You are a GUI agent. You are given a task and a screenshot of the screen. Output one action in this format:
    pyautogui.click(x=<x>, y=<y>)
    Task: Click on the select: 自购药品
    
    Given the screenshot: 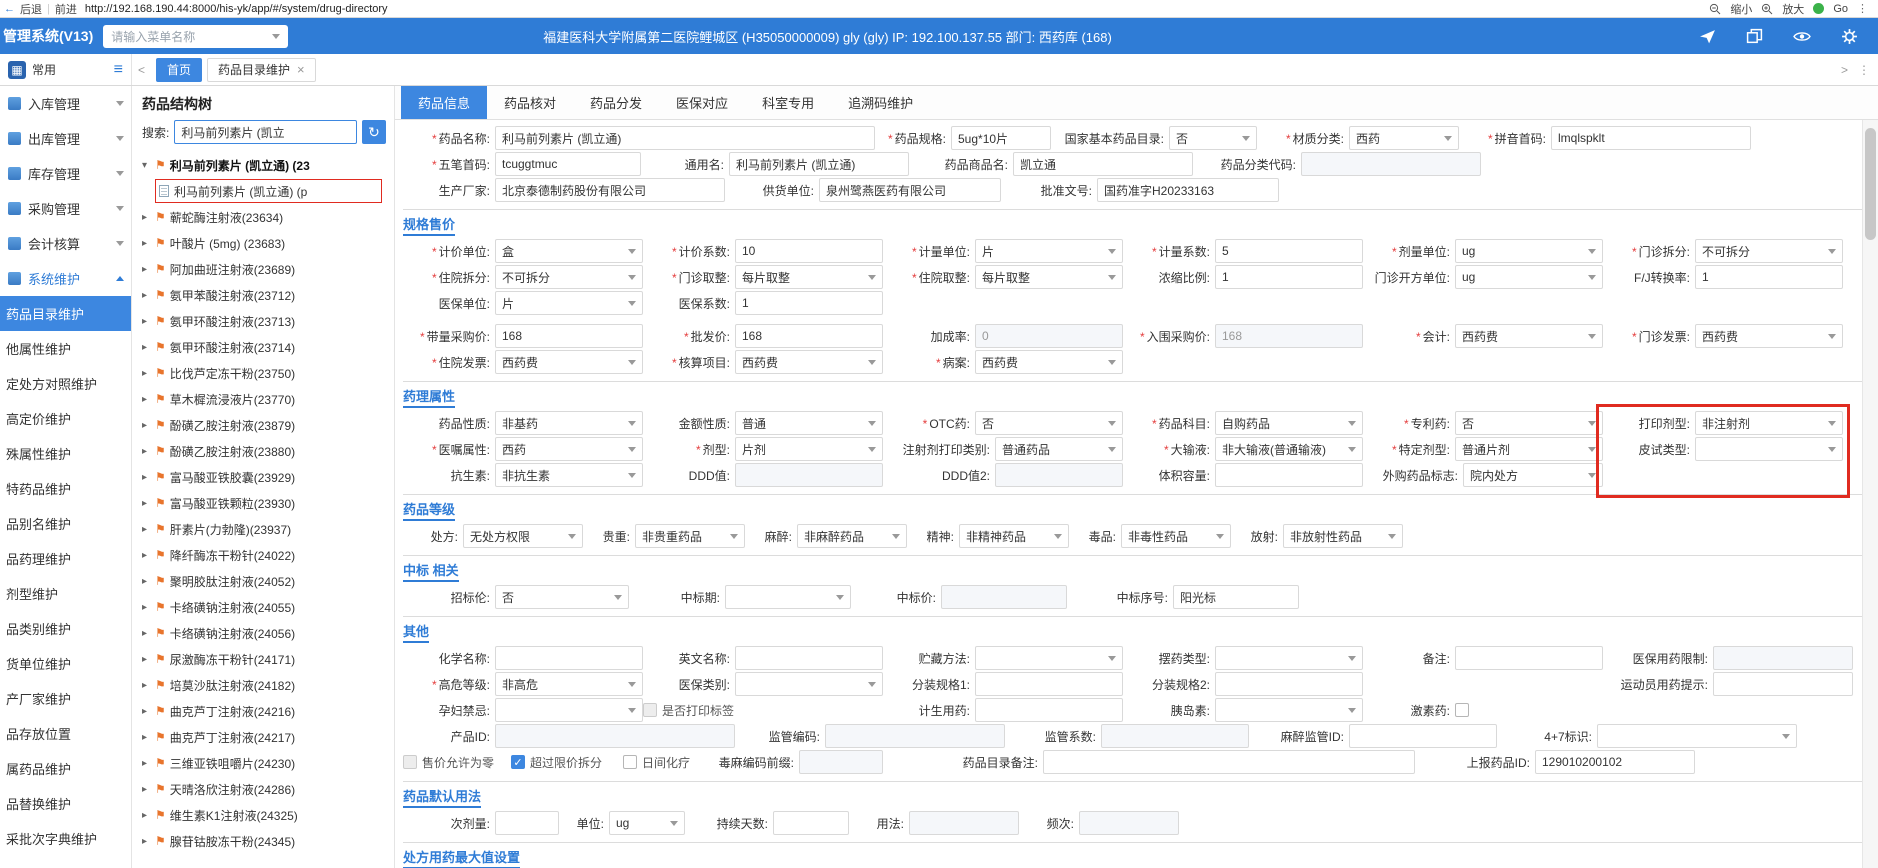 What is the action you would take?
    pyautogui.click(x=1289, y=423)
    